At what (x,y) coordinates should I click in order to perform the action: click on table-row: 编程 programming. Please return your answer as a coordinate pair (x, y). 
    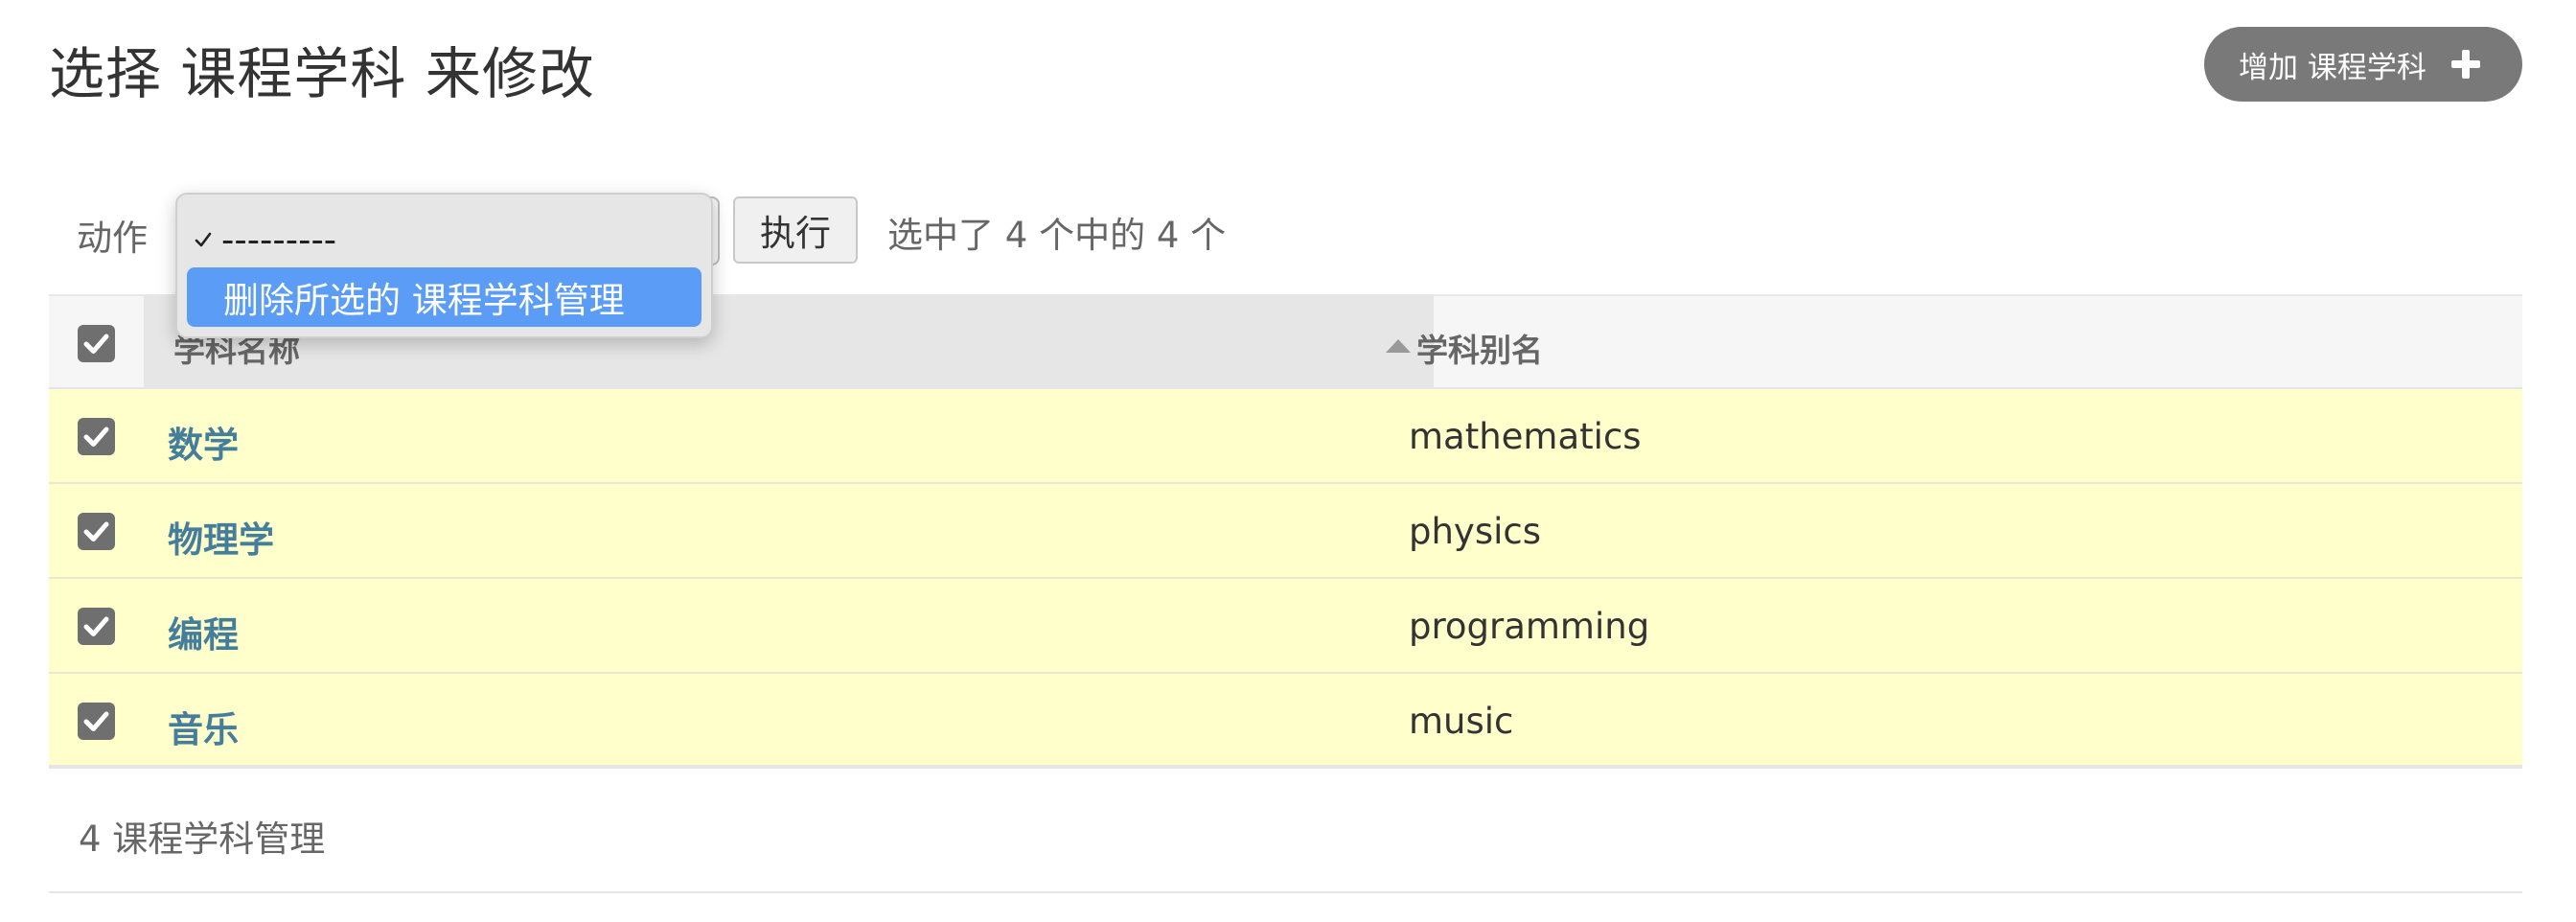
    Looking at the image, I should click on (1285, 626).